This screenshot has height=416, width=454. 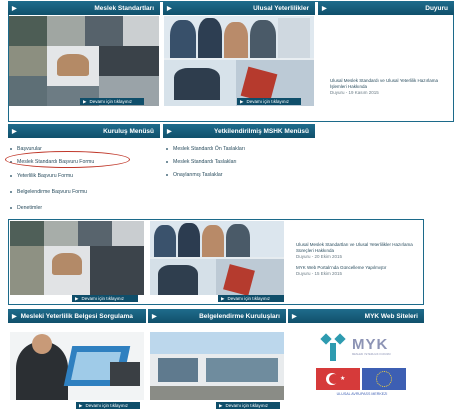 What do you see at coordinates (85, 192) in the screenshot?
I see `menu-item-belgelendirme-basvuru-formu: Belgelendirme Başvuru Formu` at bounding box center [85, 192].